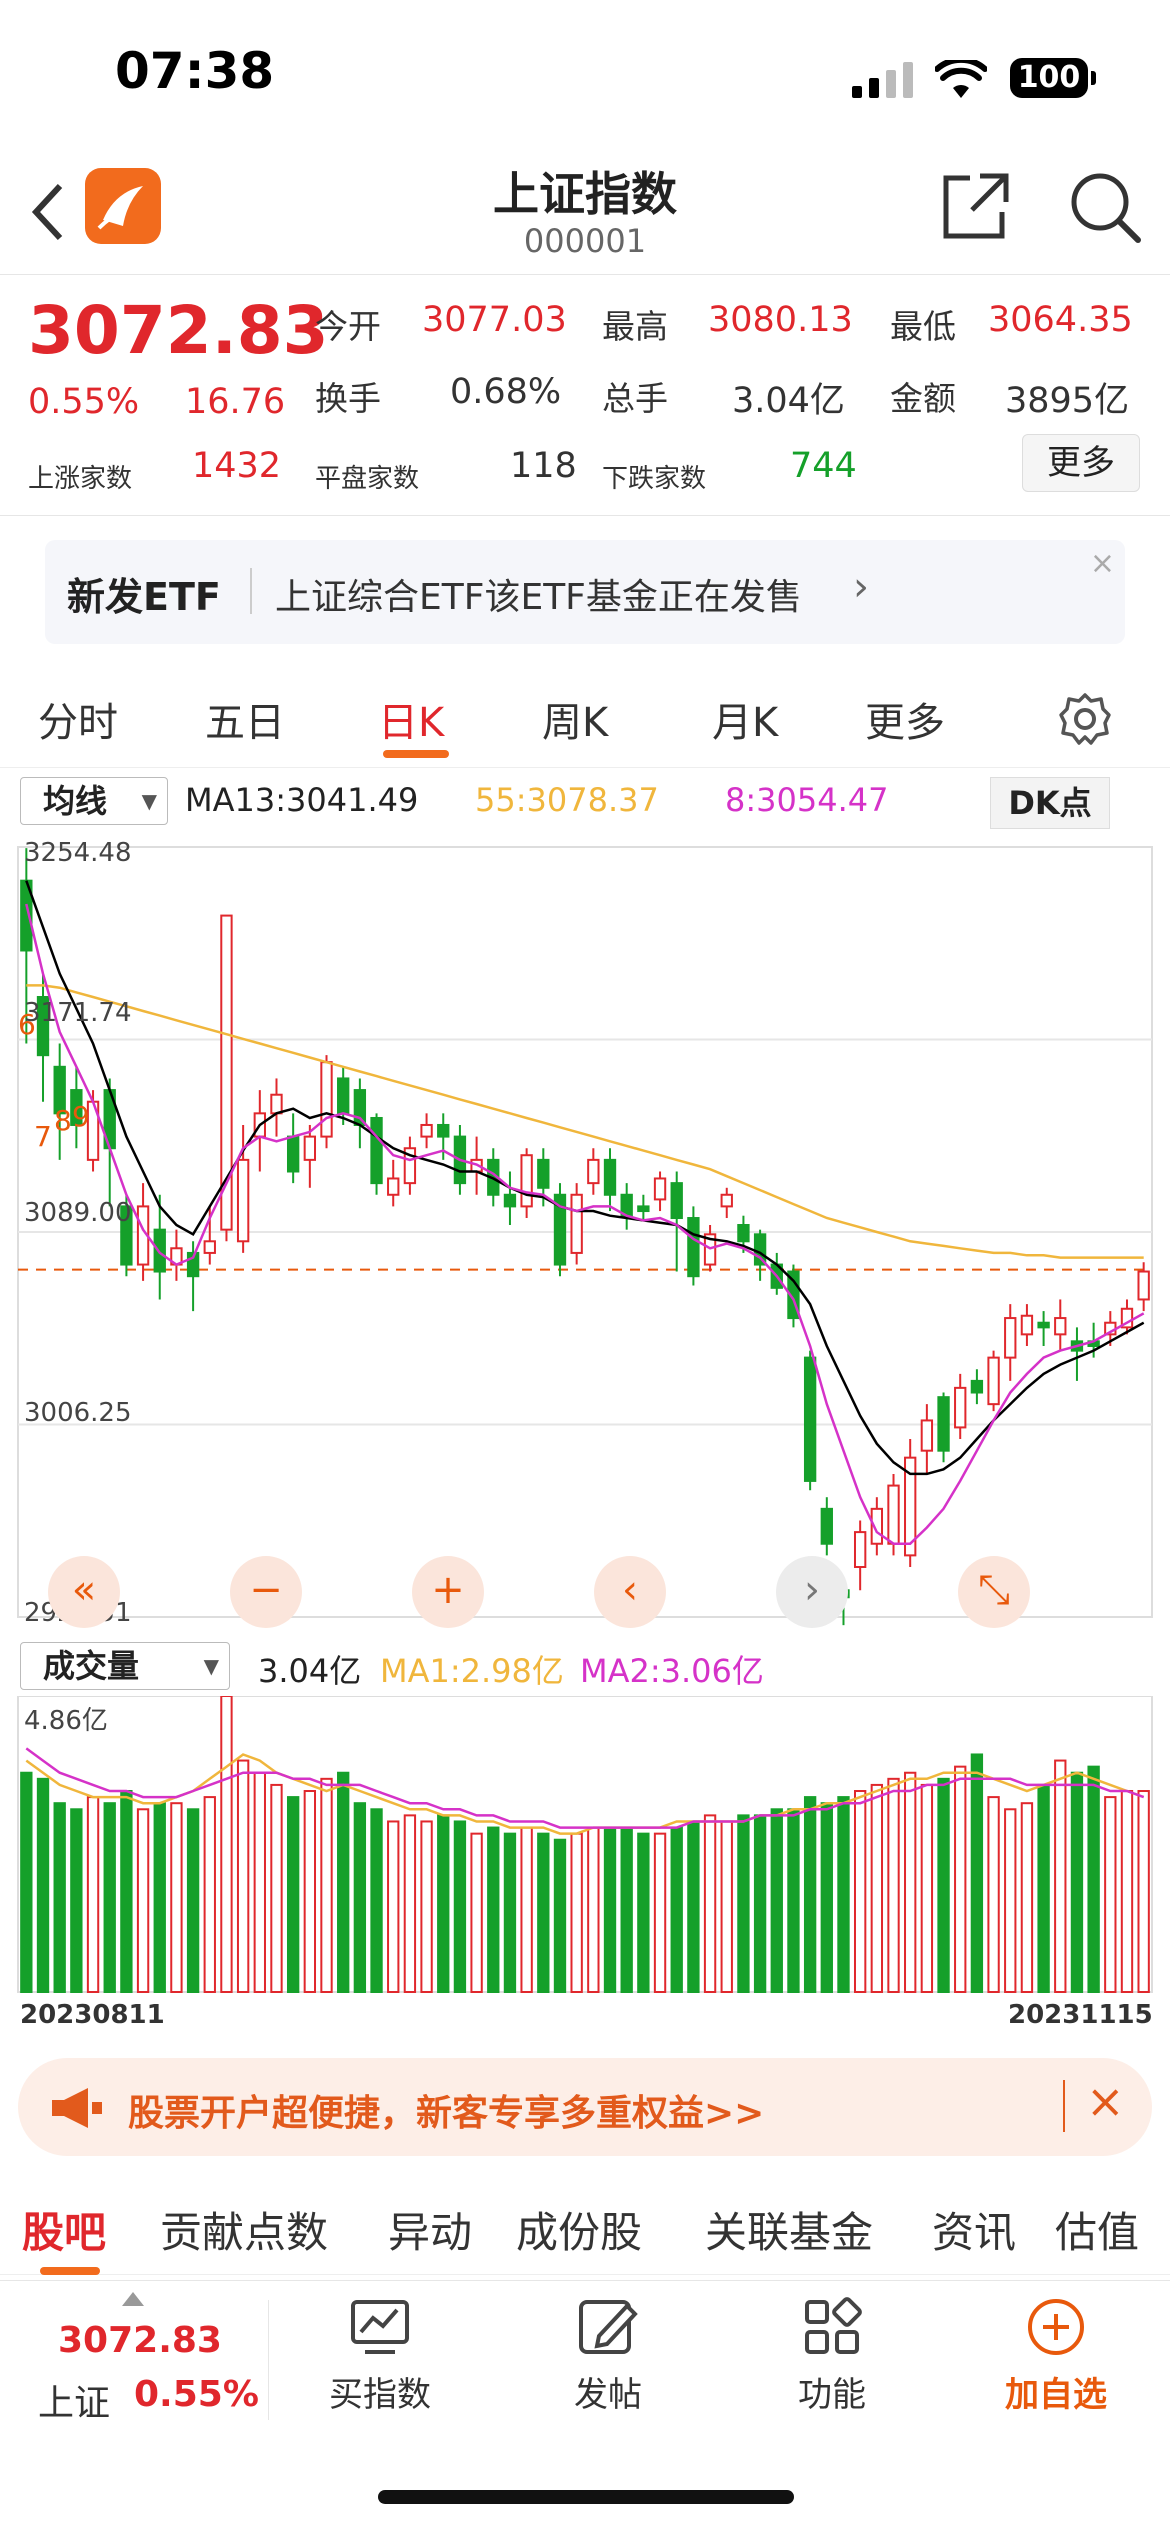 This screenshot has width=1170, height=2532. I want to click on close-icon: ×, so click(1102, 563).